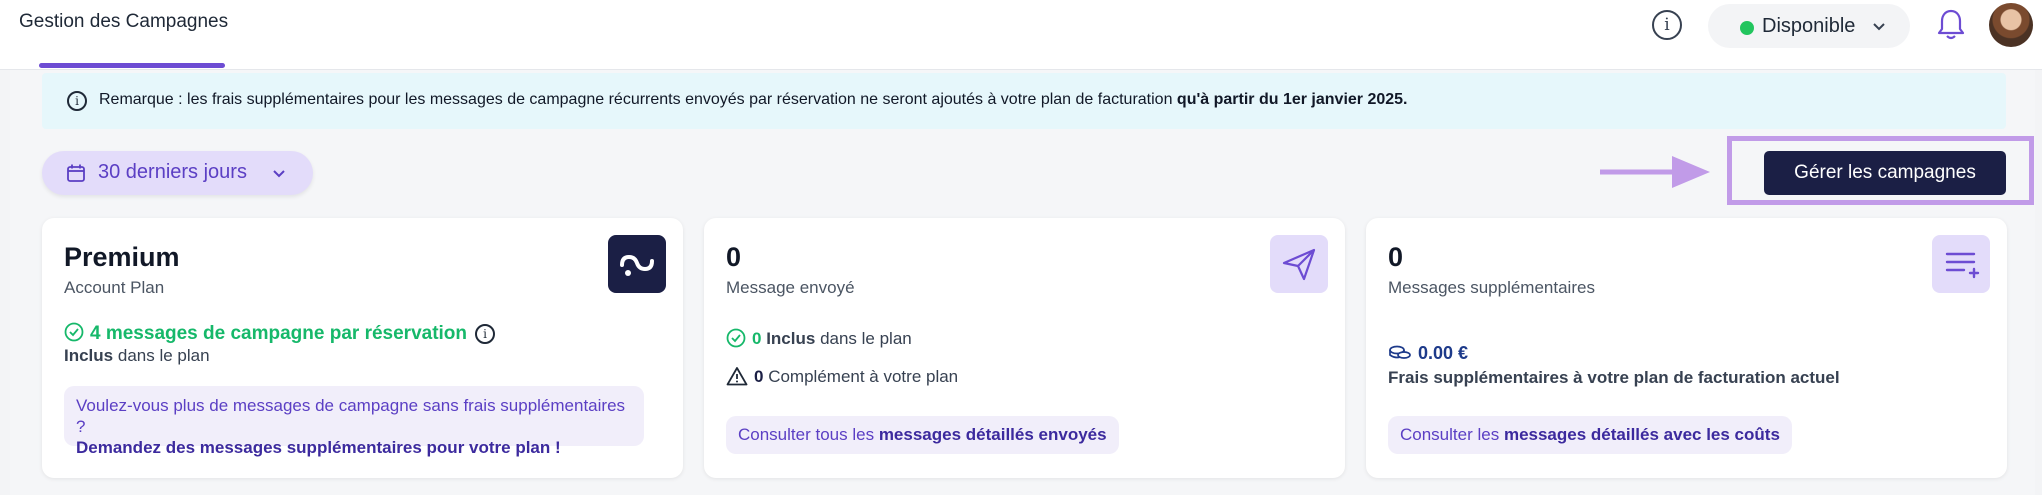 This screenshot has height=495, width=2042. Describe the element at coordinates (1299, 264) in the screenshot. I see `send-icon` at that location.